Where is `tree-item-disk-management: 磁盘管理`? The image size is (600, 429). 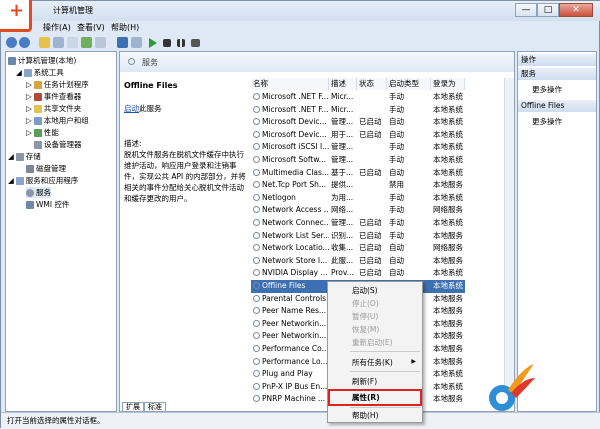
tree-item-disk-management: 磁盘管理 is located at coordinates (46, 168).